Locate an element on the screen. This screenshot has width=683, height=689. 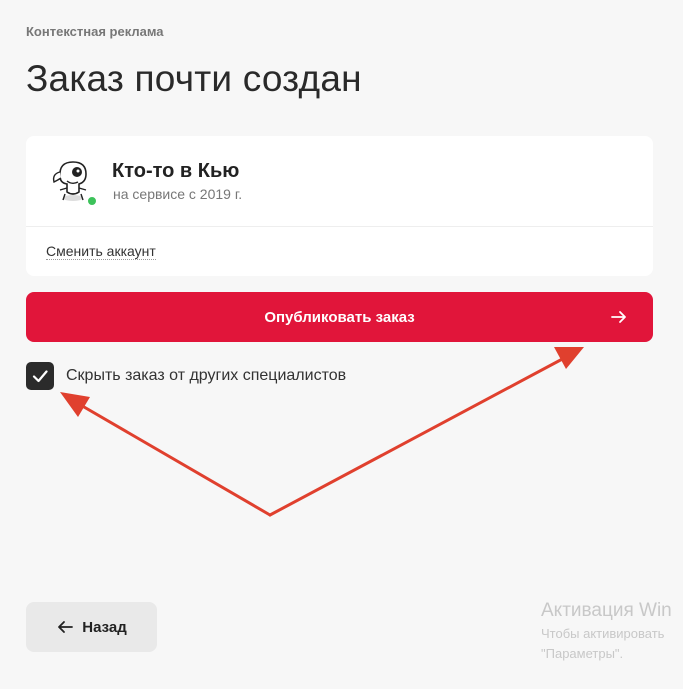
online-status-dot is located at coordinates (92, 201).